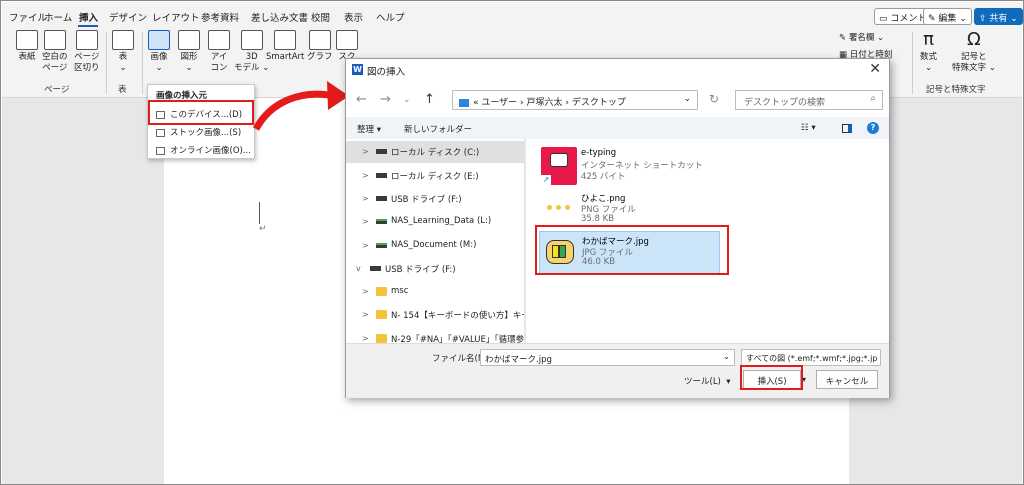 The width and height of the screenshot is (1024, 485). I want to click on tree-item: > ローカル ディスク (E:), so click(435, 176).